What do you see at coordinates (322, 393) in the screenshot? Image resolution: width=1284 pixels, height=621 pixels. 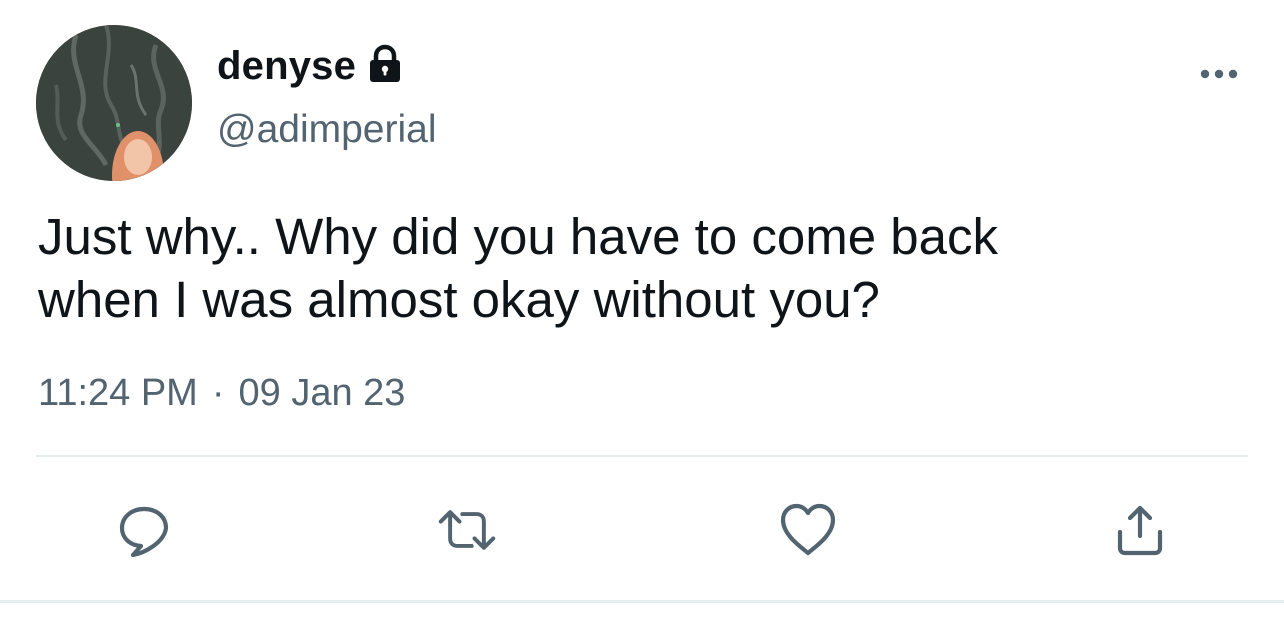 I see `tweet-date: 09 Jan 23` at bounding box center [322, 393].